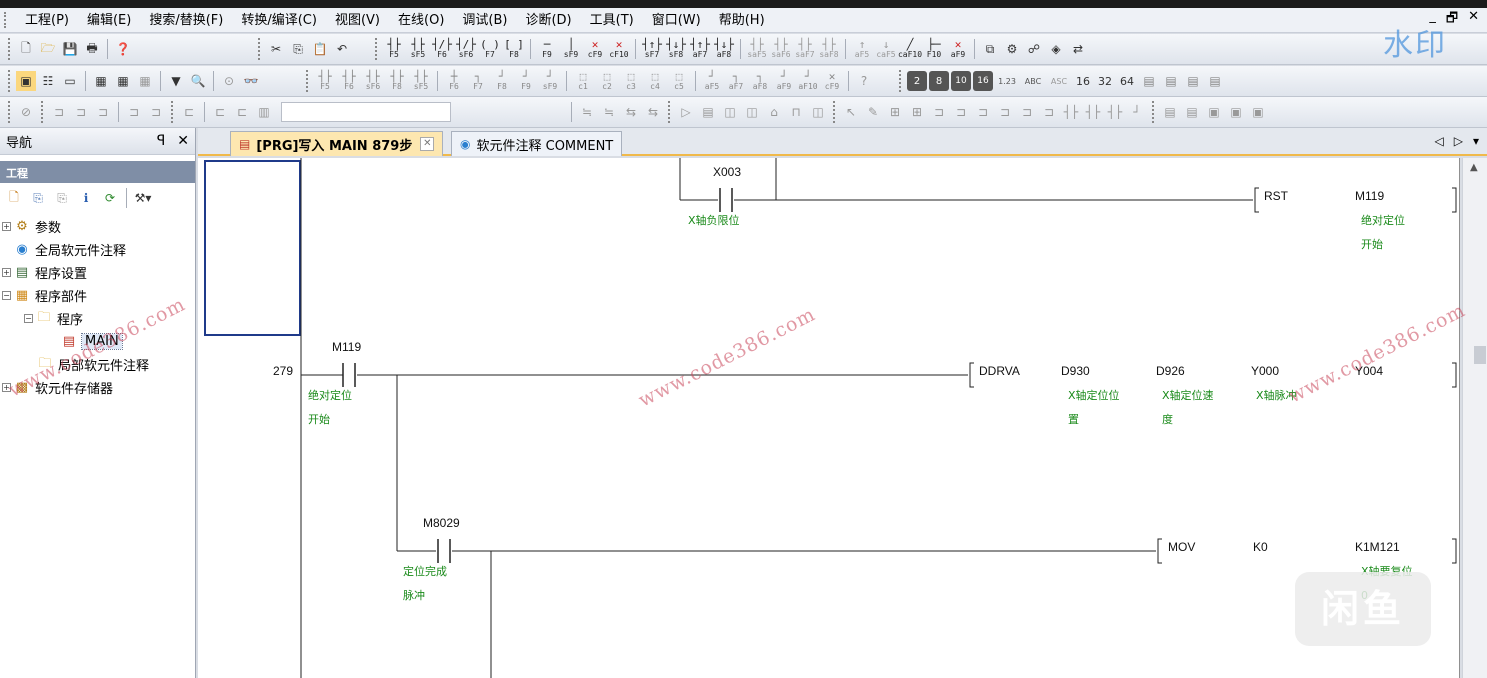  I want to click on format-16bit-button: 16, so click(1083, 81).